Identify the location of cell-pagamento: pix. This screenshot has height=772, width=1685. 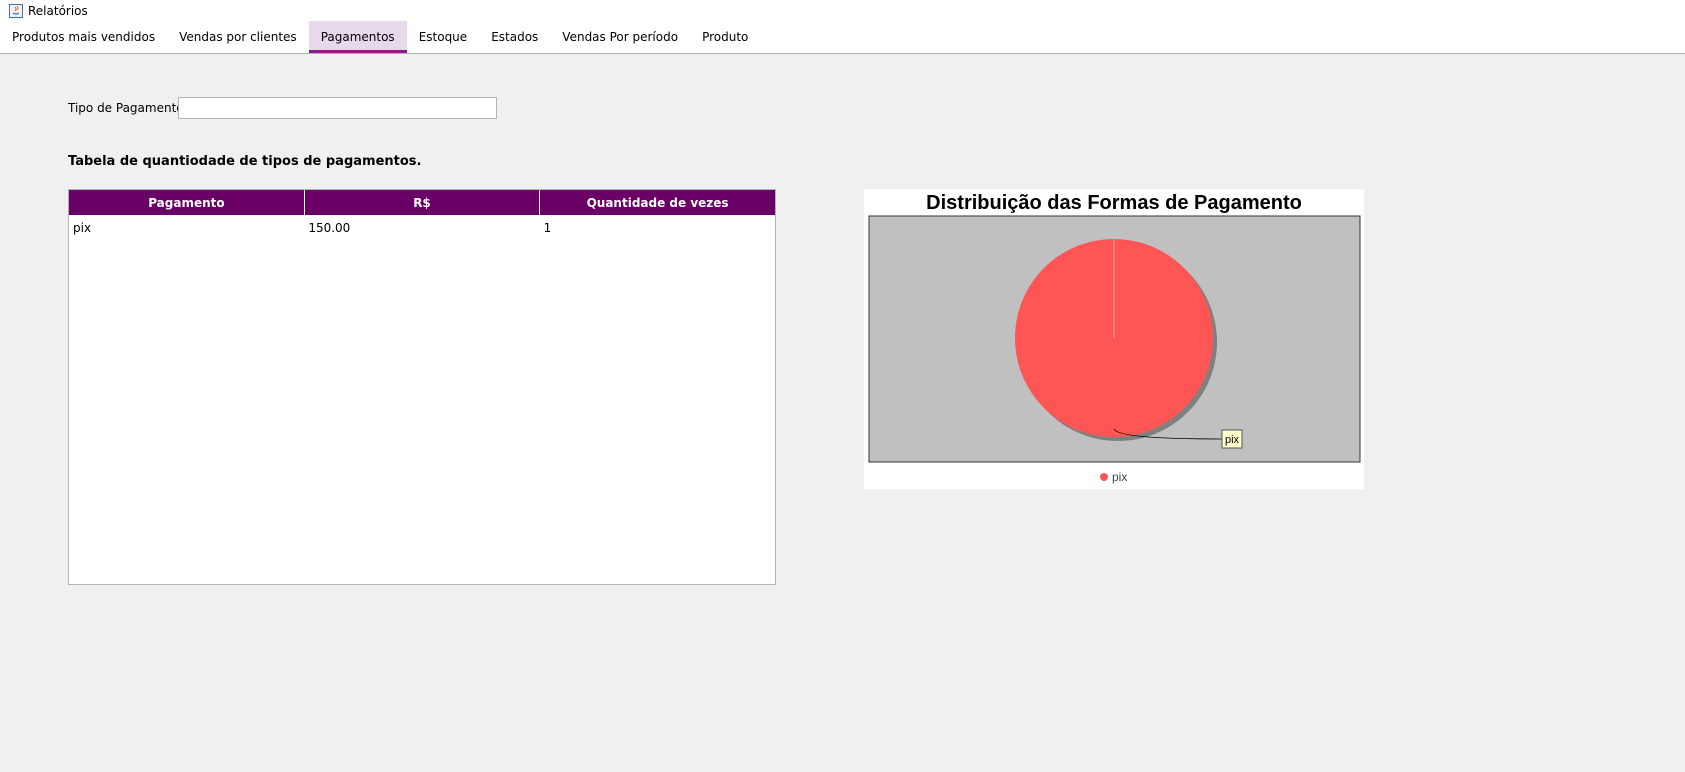
(186, 228).